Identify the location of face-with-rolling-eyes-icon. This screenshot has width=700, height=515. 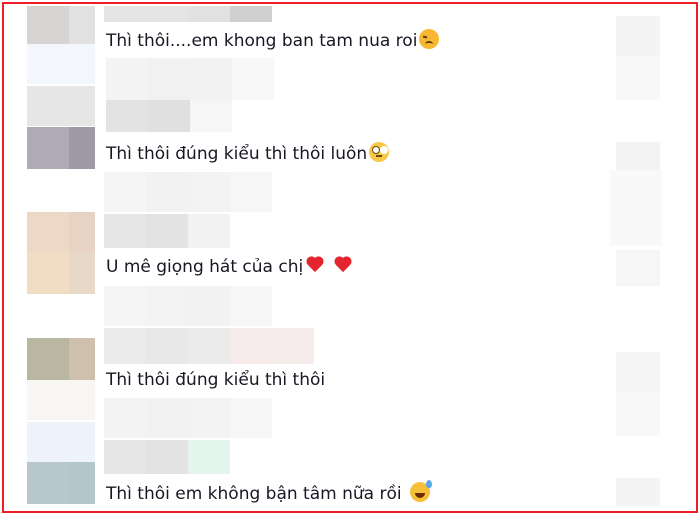
(379, 152).